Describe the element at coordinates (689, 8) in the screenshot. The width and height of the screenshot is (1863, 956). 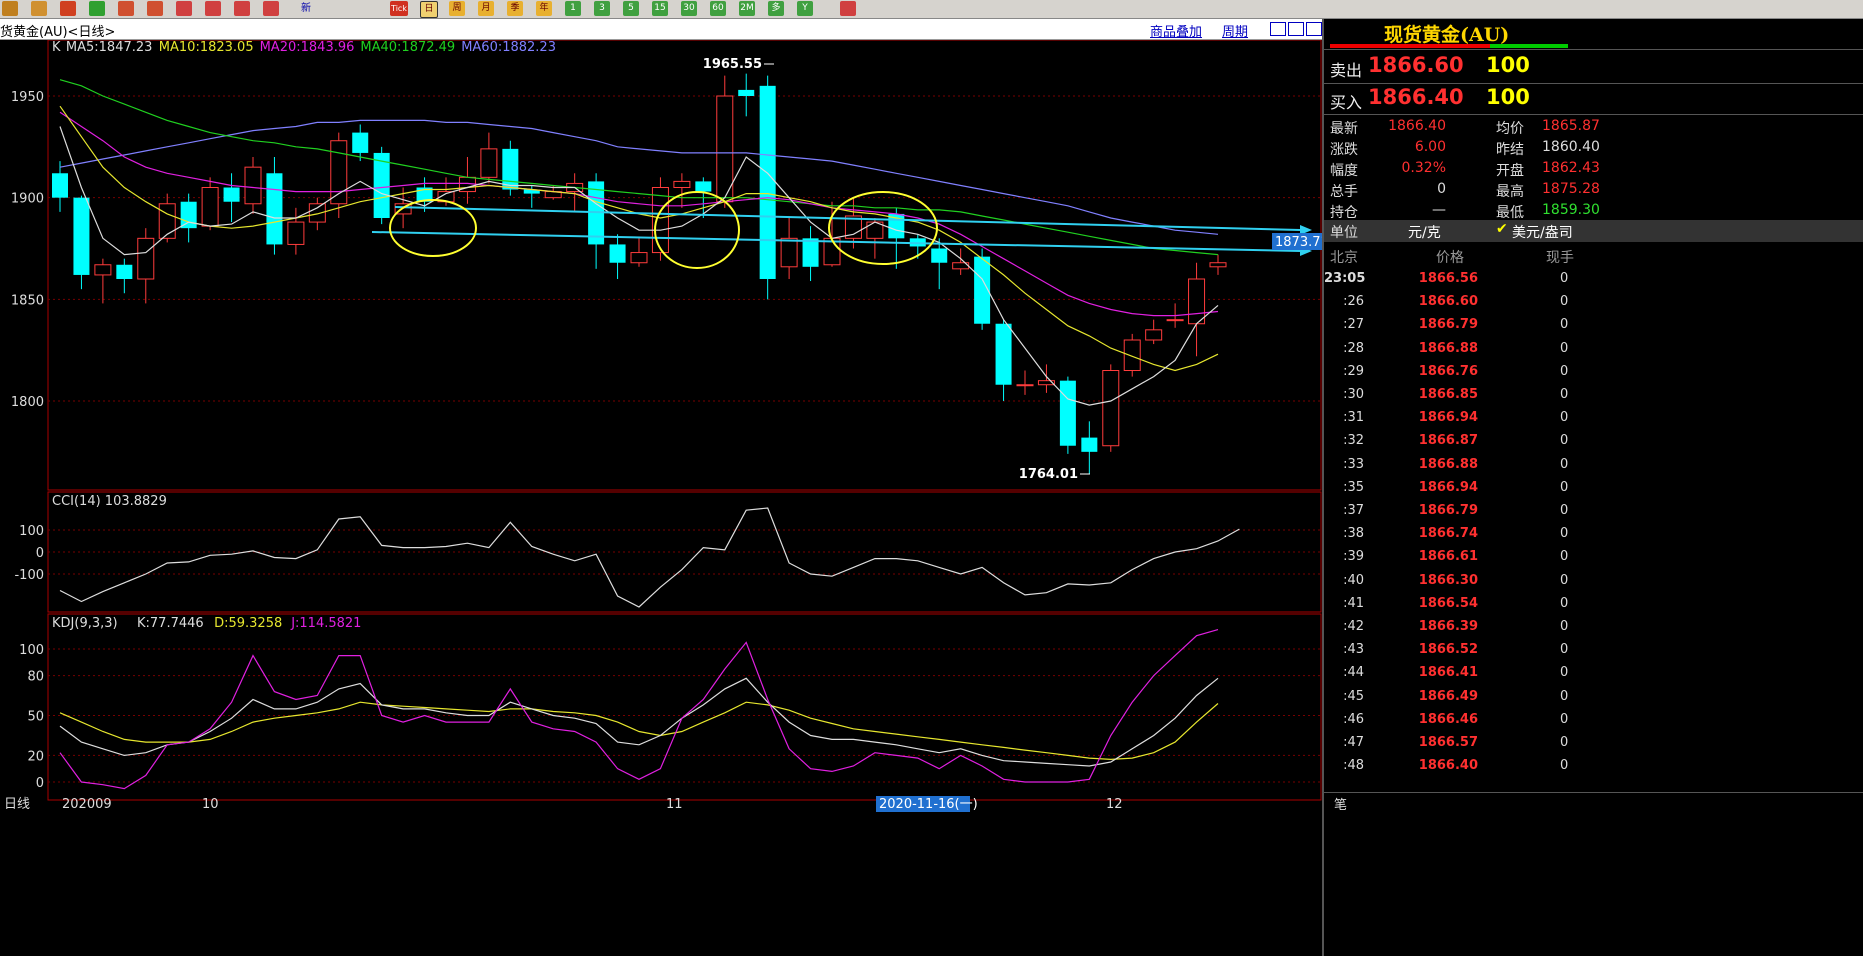
I see `period-9-button: 30` at that location.